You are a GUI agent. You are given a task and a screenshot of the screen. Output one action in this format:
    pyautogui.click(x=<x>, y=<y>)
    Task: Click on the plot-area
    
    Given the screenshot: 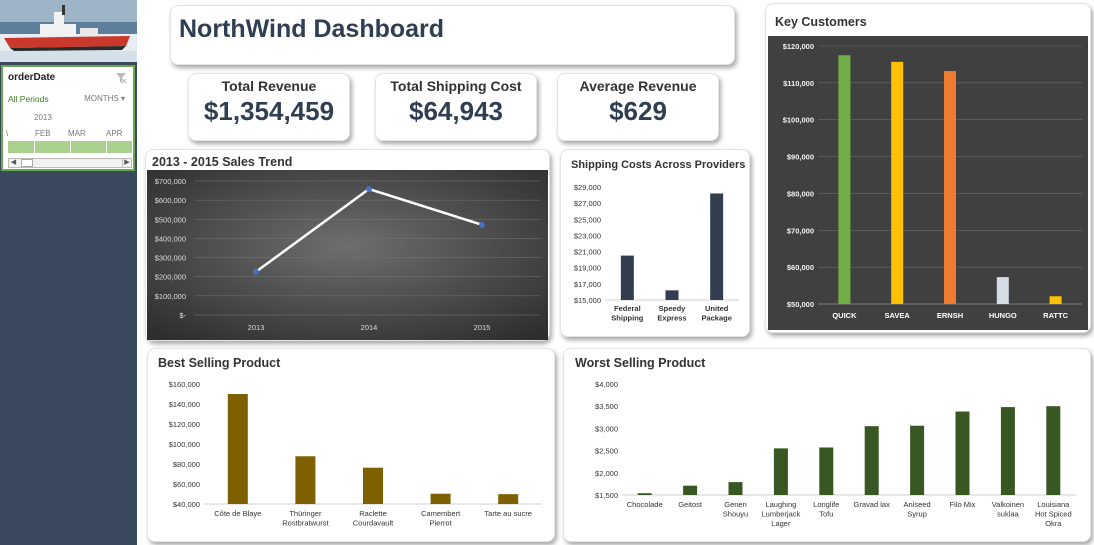 What is the action you would take?
    pyautogui.click(x=347, y=255)
    